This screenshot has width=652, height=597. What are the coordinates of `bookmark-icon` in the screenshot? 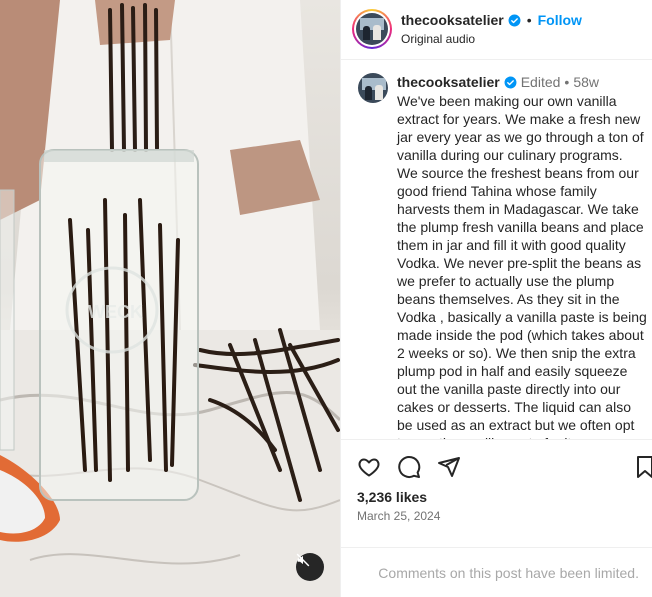 It's located at (644, 467).